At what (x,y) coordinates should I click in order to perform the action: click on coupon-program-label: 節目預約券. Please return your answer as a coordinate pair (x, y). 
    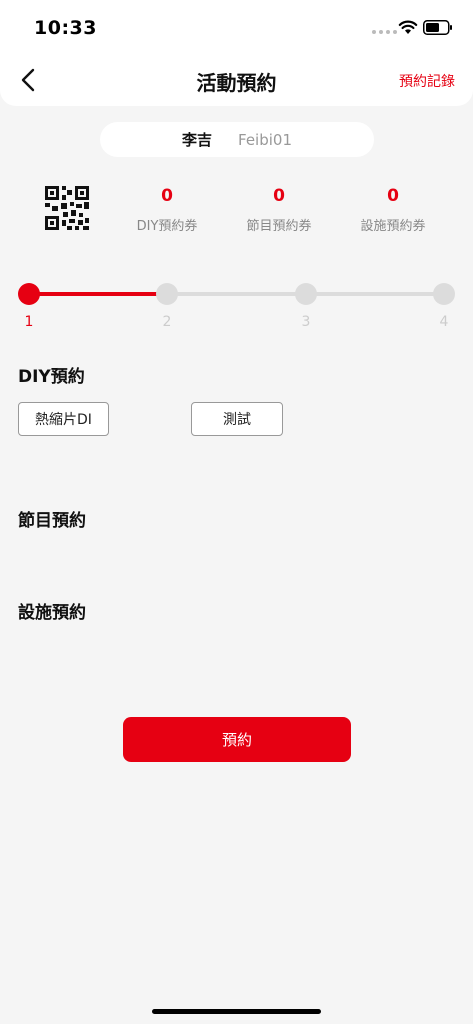
    Looking at the image, I should click on (279, 226).